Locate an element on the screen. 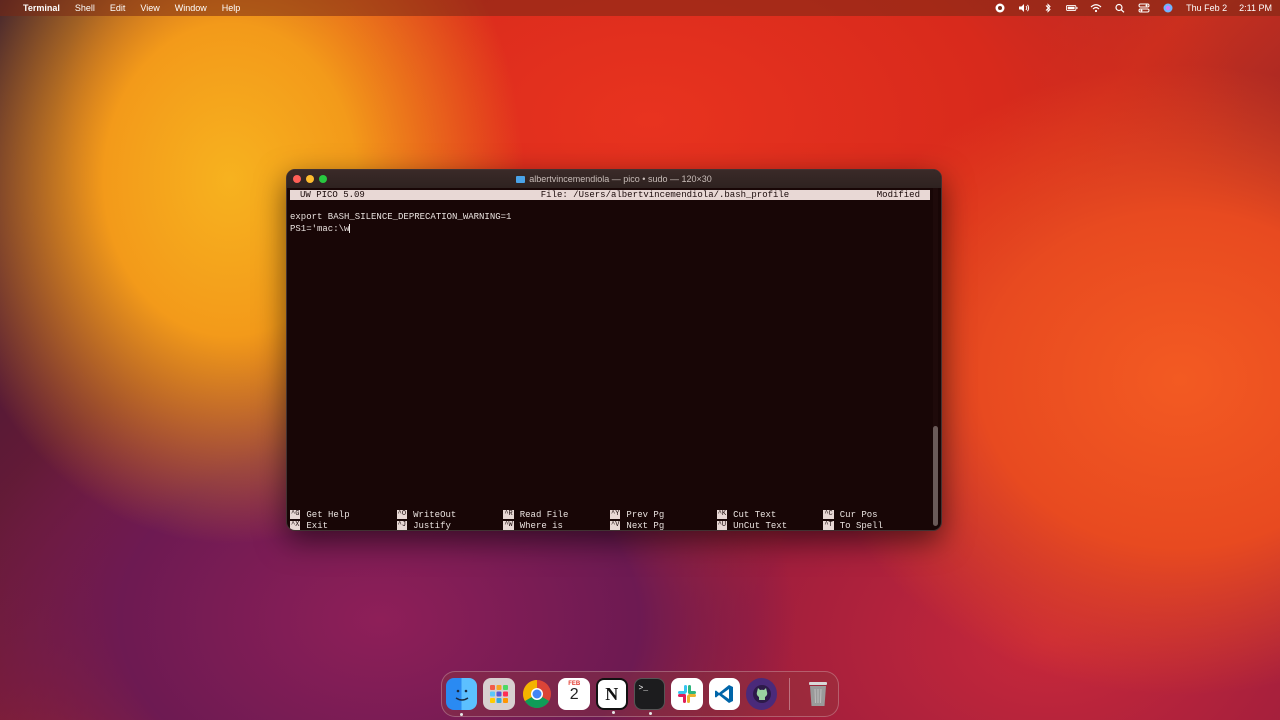  shortcut-justify: ^J Justify is located at coordinates (450, 526).